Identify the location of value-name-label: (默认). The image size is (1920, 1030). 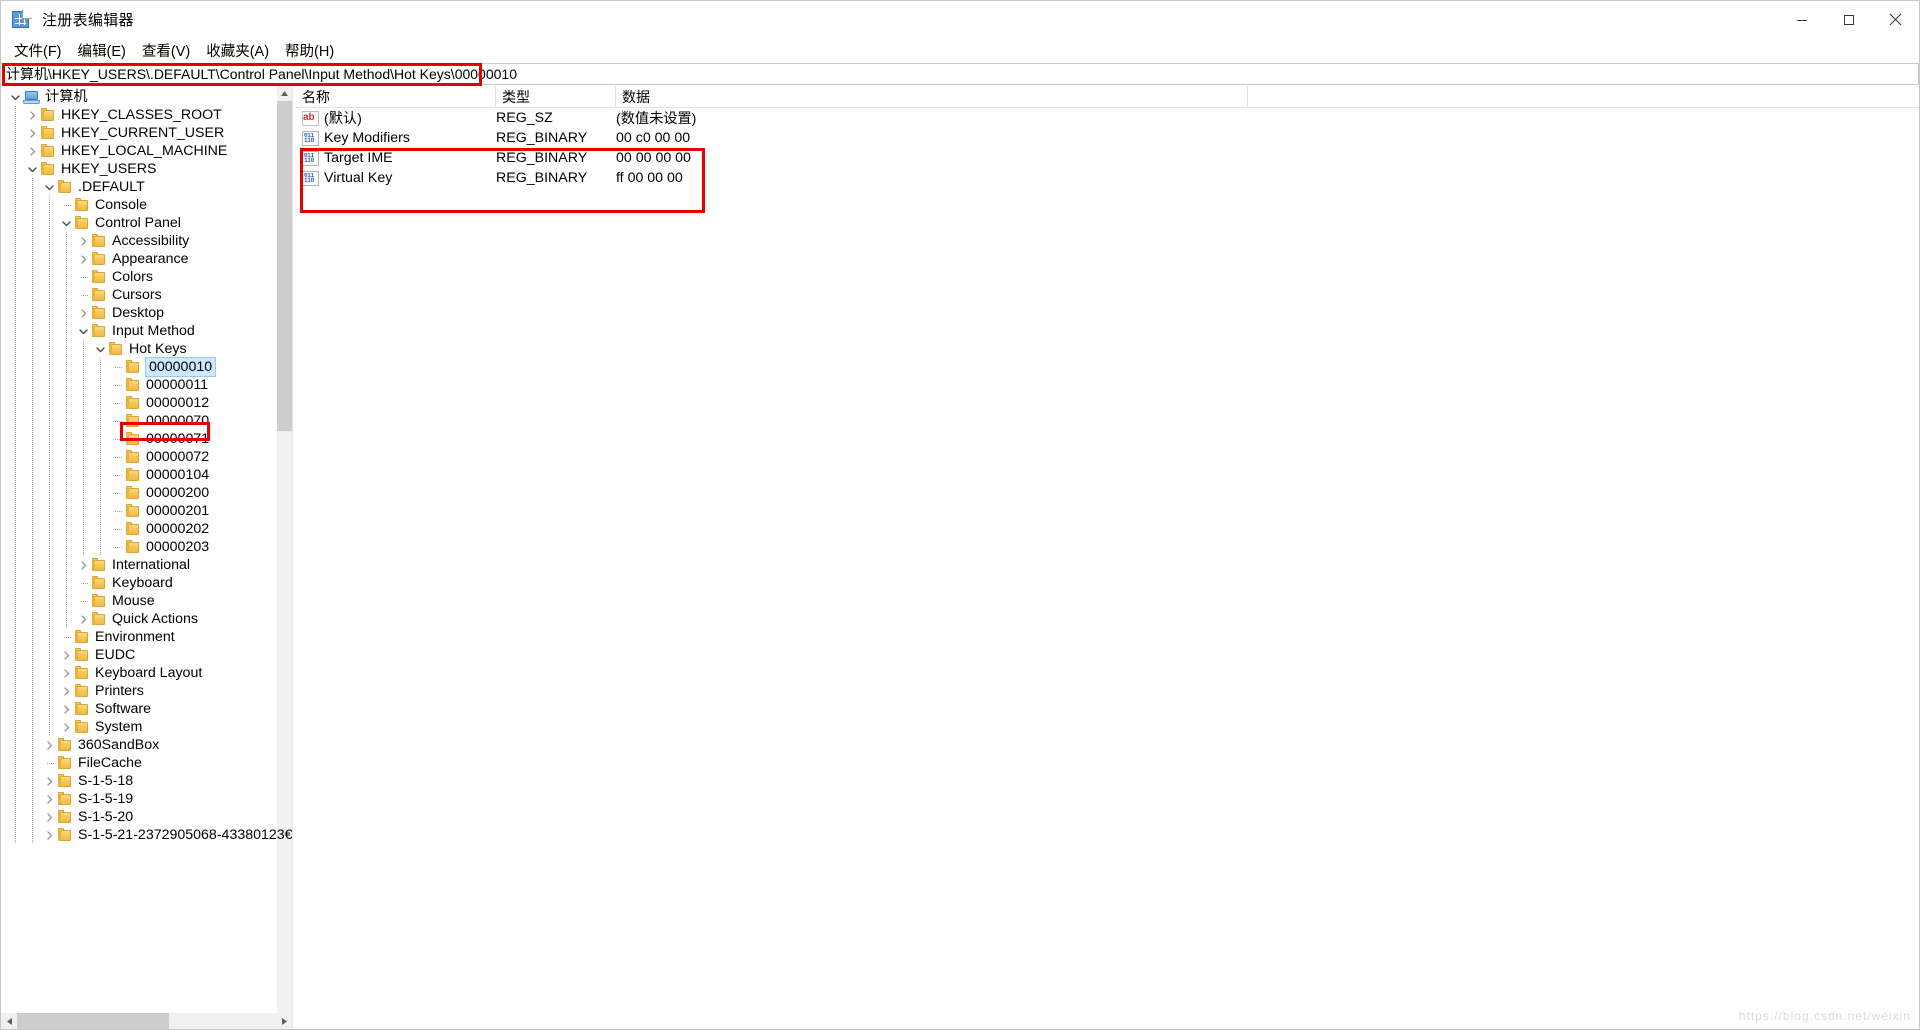
(343, 119).